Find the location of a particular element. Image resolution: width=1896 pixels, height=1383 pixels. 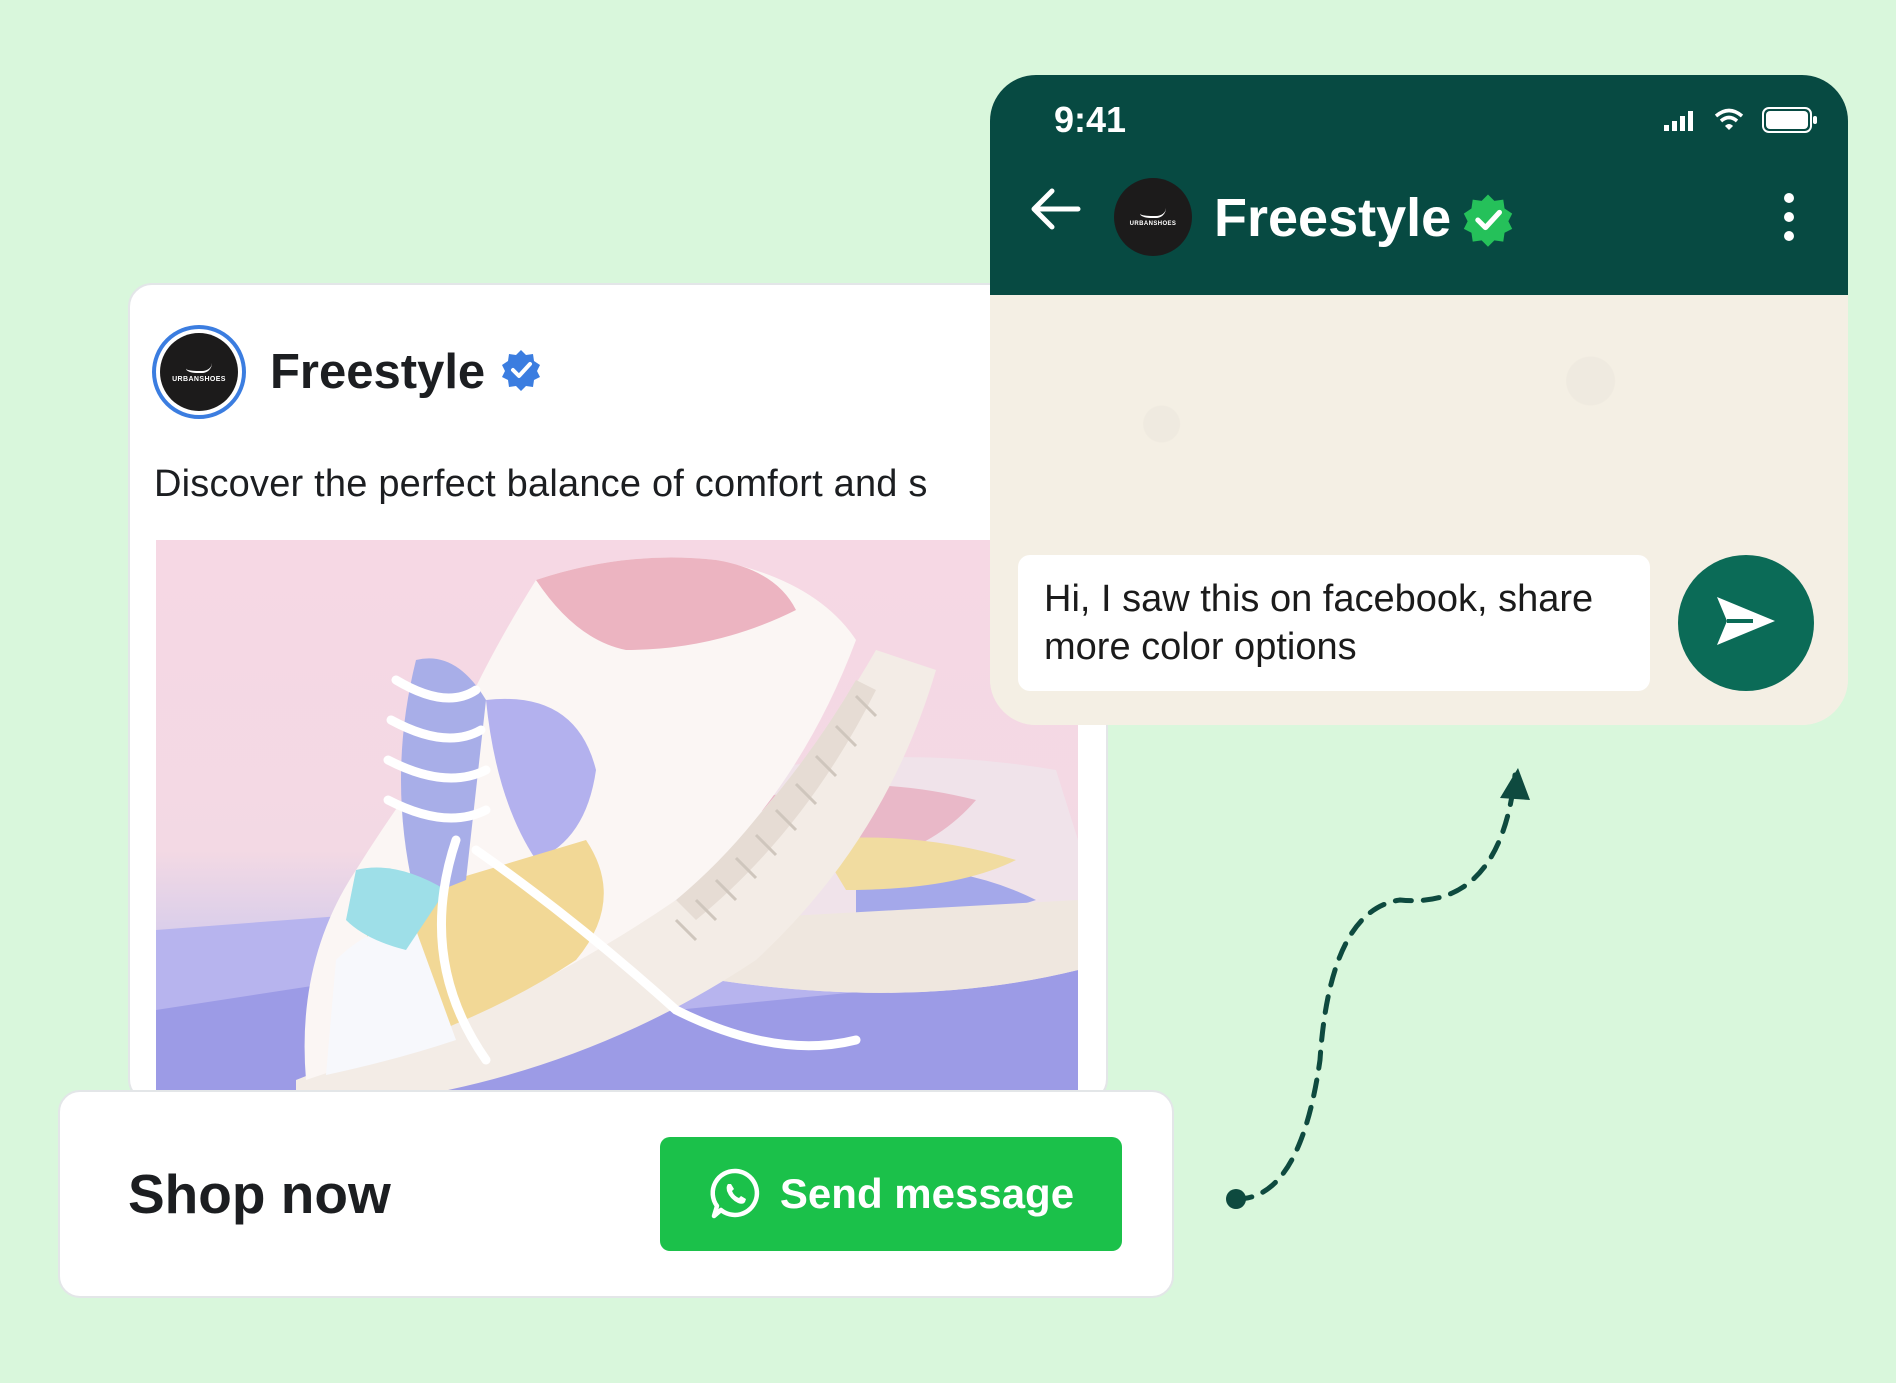

more-vertical-icon is located at coordinates (1789, 217).